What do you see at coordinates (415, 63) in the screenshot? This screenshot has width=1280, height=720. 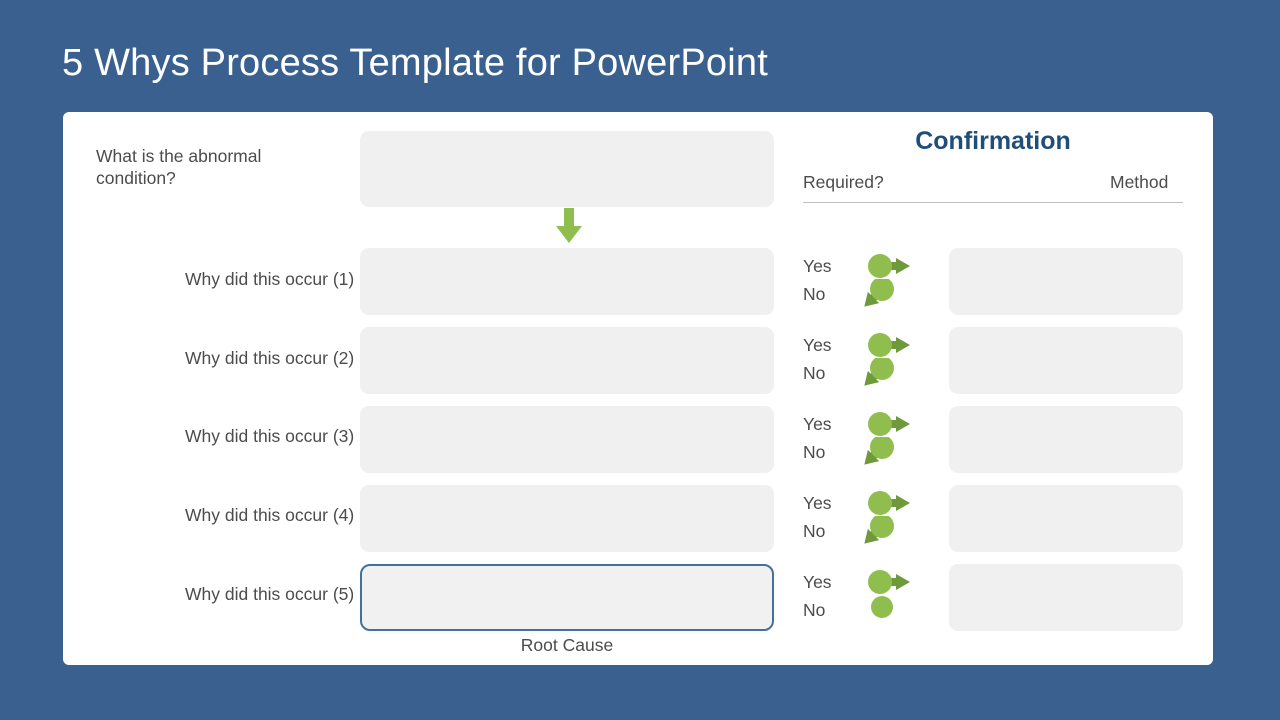 I see `page-title: 5 Whys Process Template for PowerPoint` at bounding box center [415, 63].